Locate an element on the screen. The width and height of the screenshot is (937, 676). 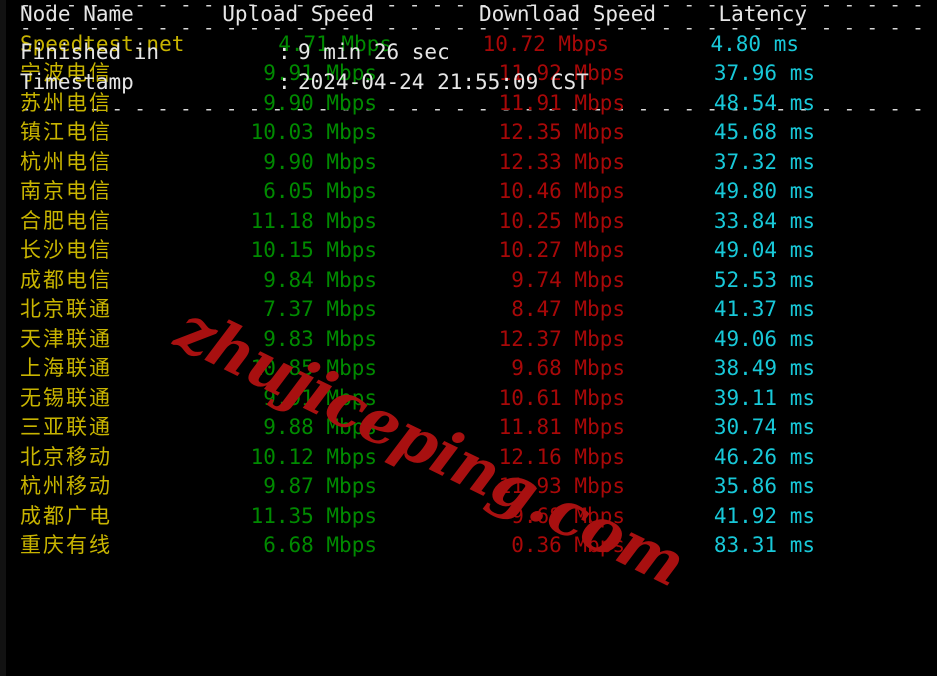
table-row: 南京电信 6.05 Mbps 10.46 Mbps 49.80 ms is located at coordinates (468, 192).